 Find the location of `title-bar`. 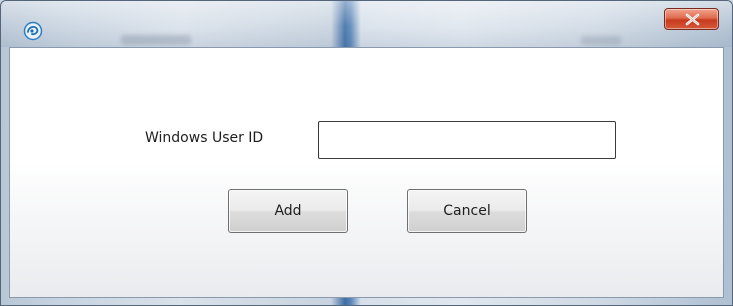

title-bar is located at coordinates (366, 24).